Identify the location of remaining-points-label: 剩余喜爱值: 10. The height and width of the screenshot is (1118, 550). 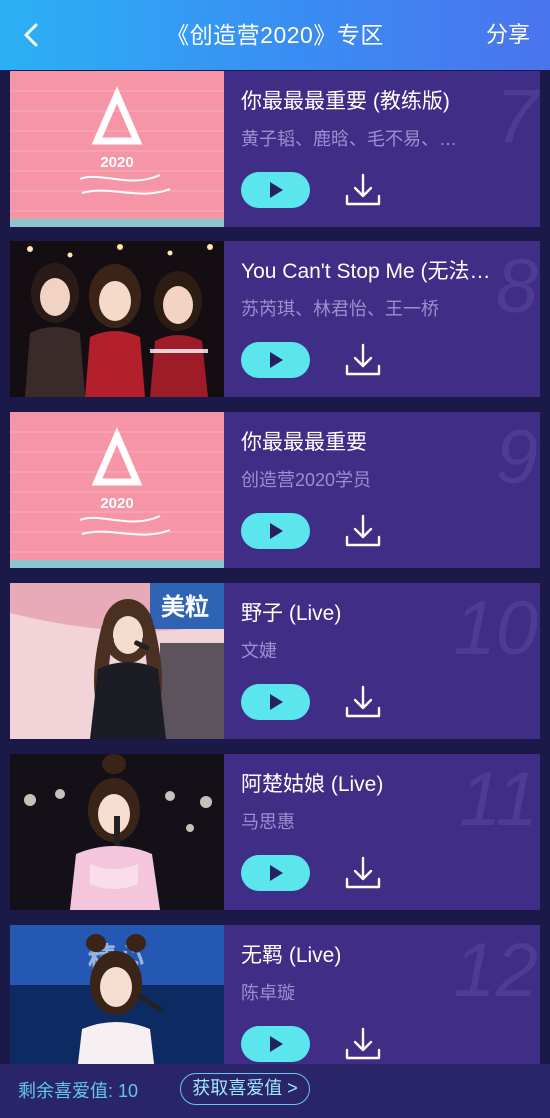
(78, 1091).